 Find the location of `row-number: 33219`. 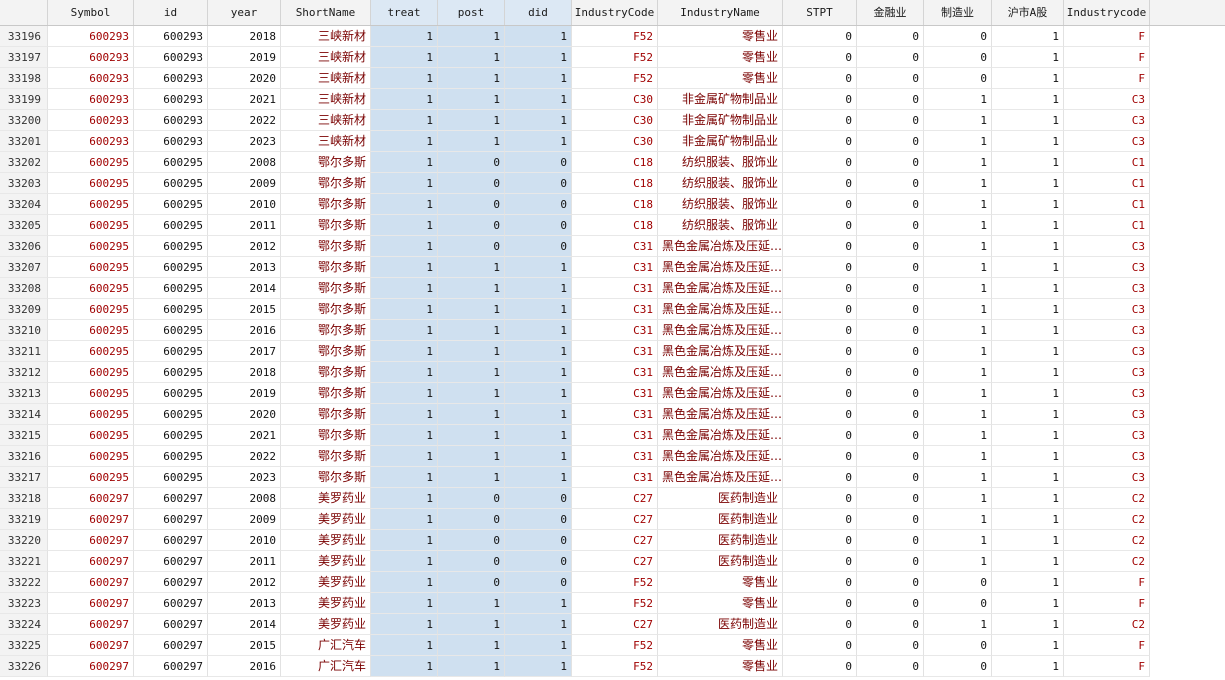

row-number: 33219 is located at coordinates (24, 519).